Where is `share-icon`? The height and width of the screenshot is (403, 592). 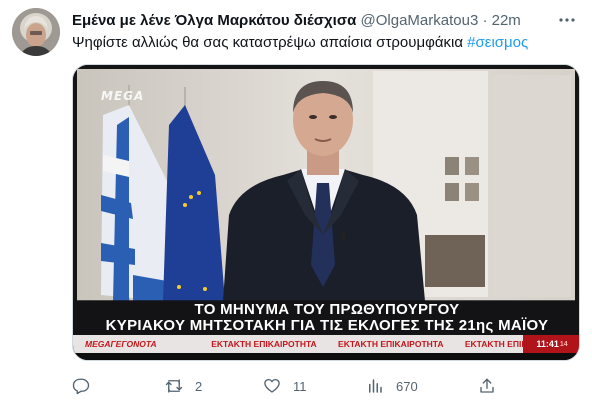 share-icon is located at coordinates (487, 385).